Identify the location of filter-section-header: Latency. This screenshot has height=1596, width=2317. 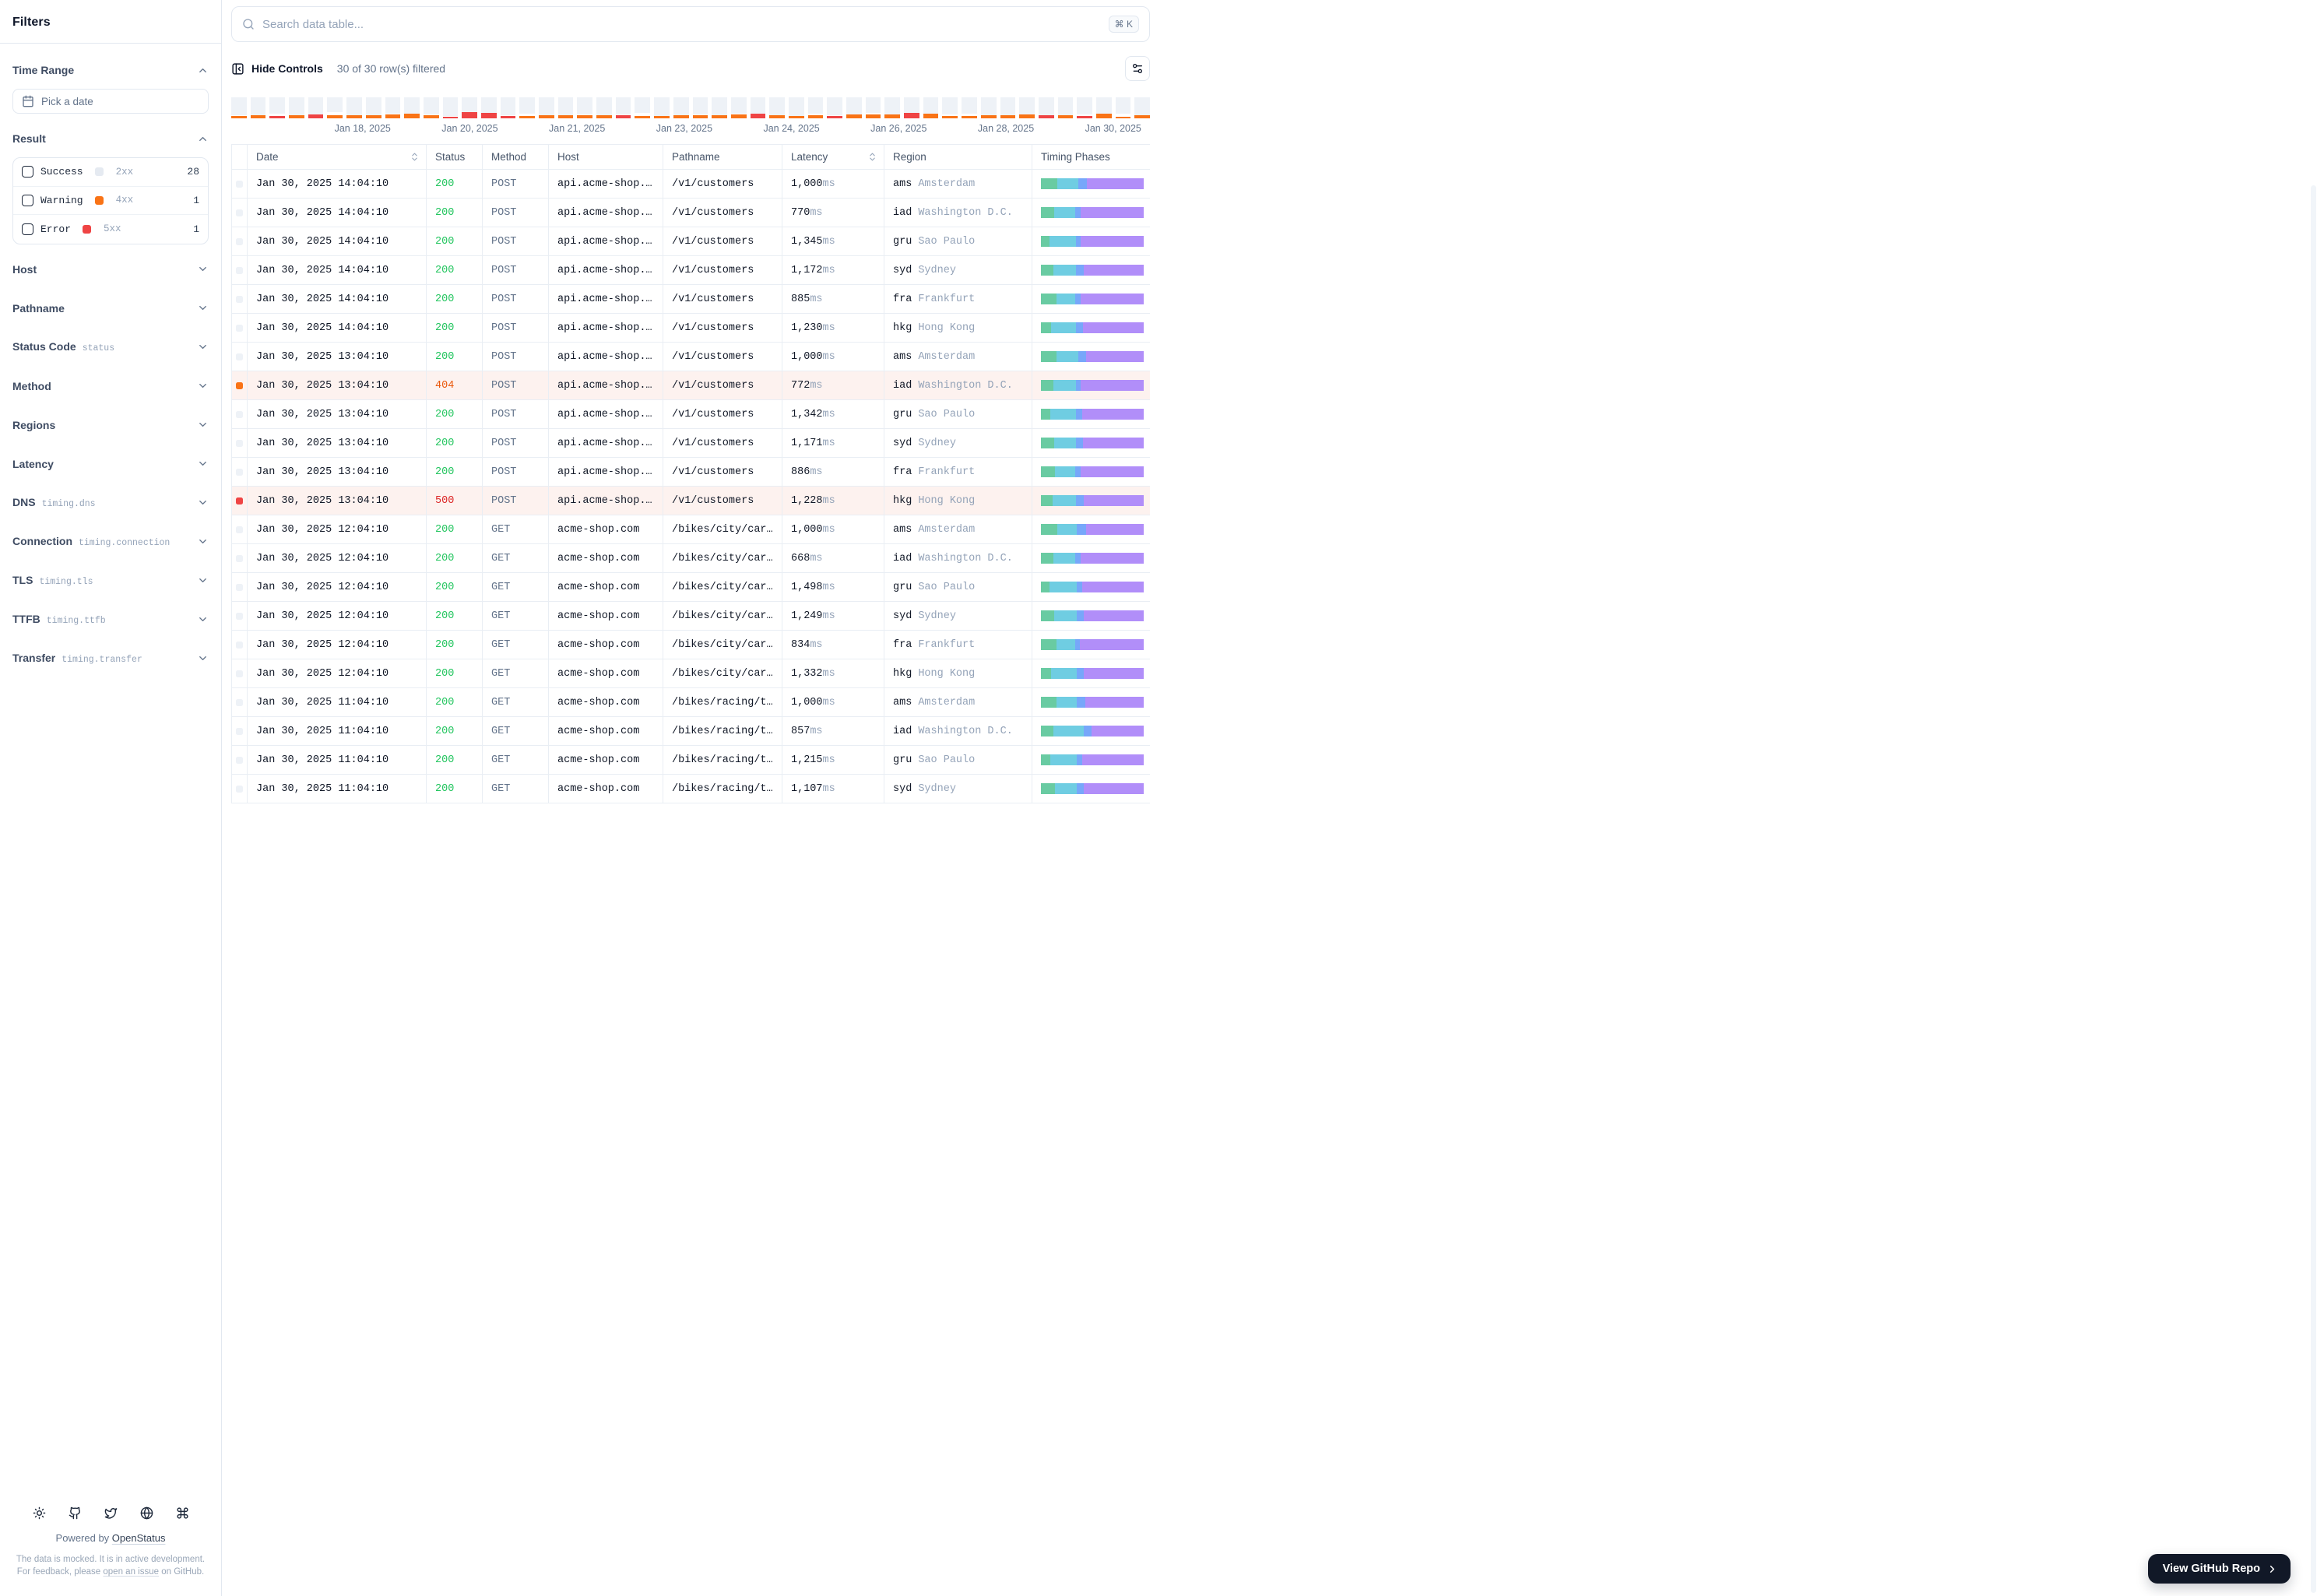
(110, 464).